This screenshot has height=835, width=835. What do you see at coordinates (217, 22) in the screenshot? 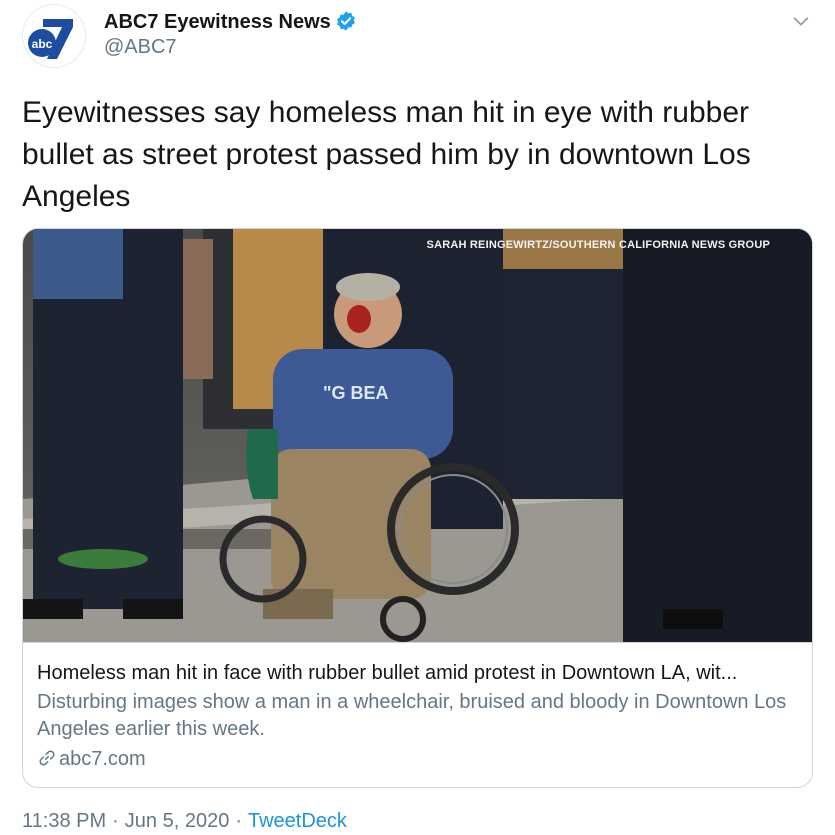
I see `author-name-text: ABC7 Eyewitness News` at bounding box center [217, 22].